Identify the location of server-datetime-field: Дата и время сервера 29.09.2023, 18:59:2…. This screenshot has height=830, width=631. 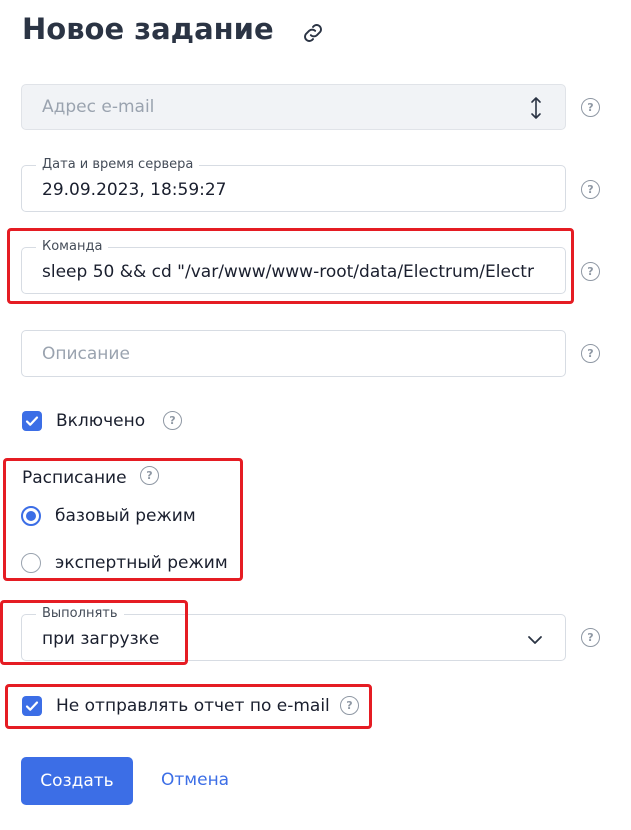
(293, 184).